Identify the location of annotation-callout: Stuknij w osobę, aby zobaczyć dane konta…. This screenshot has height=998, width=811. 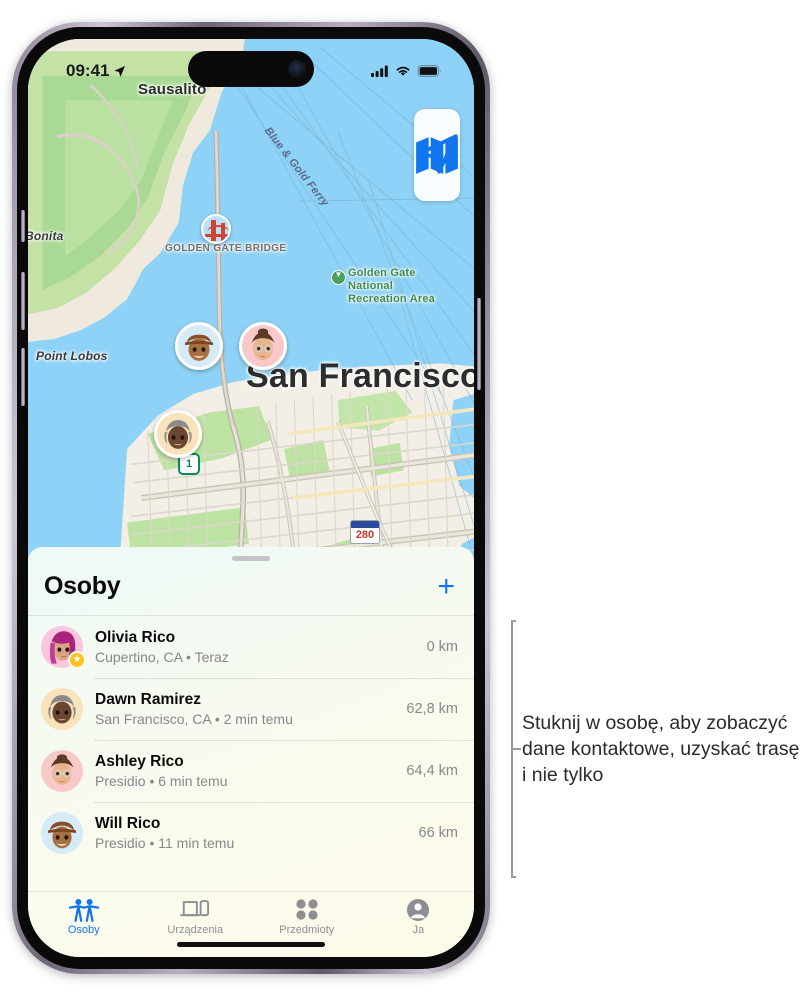
(650, 749).